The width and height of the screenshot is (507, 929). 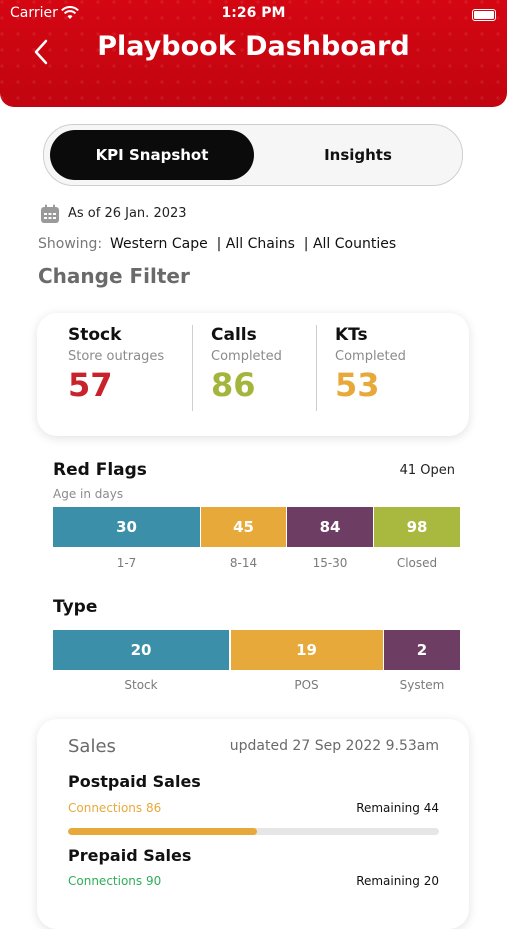 What do you see at coordinates (358, 155) in the screenshot?
I see `tab-insights: Insights` at bounding box center [358, 155].